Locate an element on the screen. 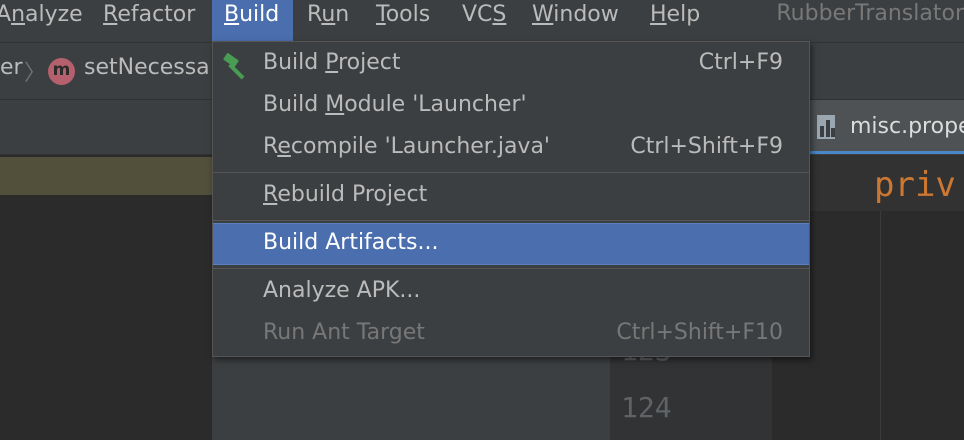 Image resolution: width=964 pixels, height=440 pixels. menu-tools: Tools is located at coordinates (403, 21).